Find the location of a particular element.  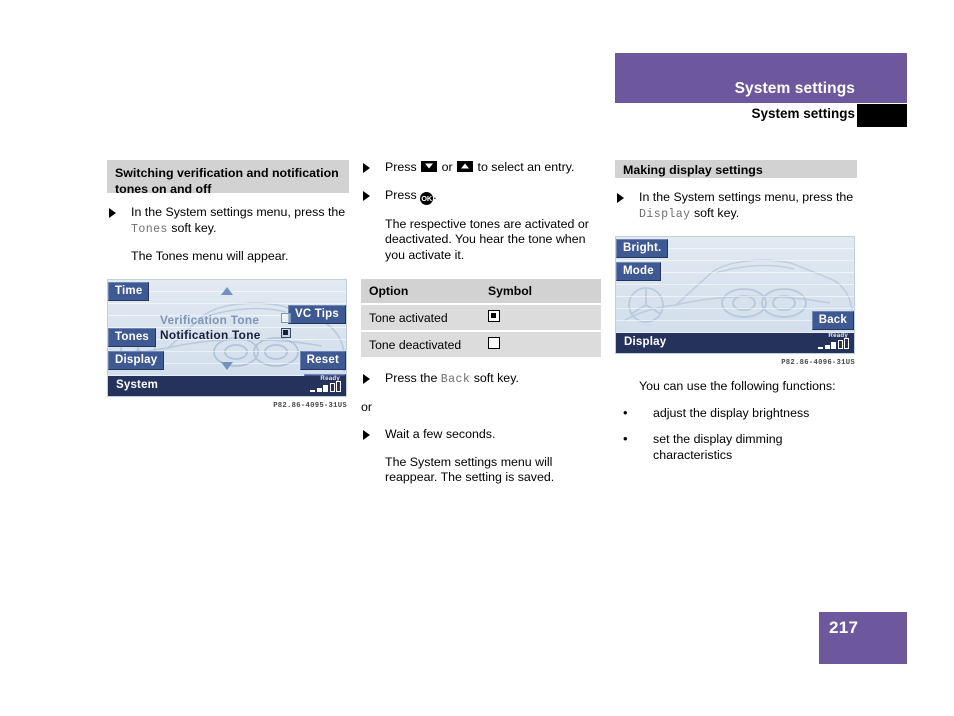

step-press-ok: Press OK. is located at coordinates (482, 196).